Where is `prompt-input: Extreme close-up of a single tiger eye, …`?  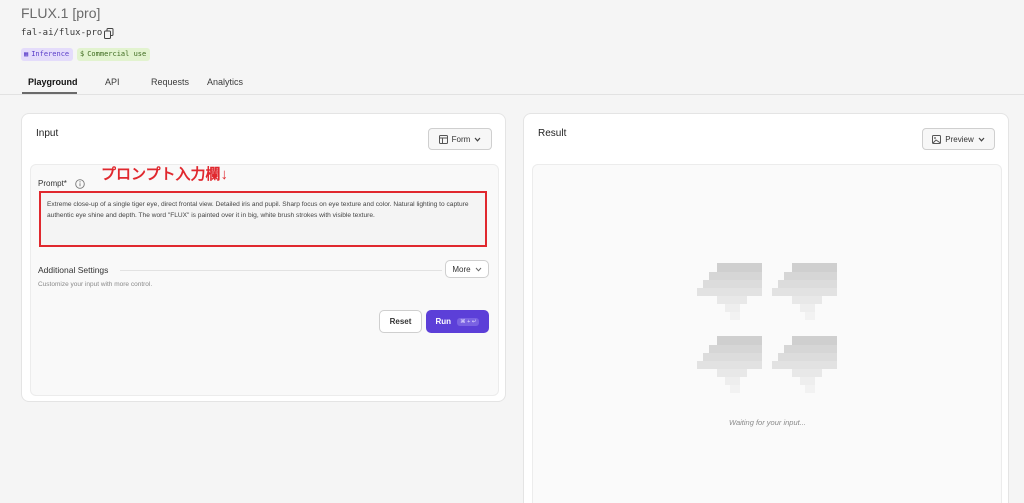
prompt-input: Extreme close-up of a single tiger eye, … is located at coordinates (263, 219).